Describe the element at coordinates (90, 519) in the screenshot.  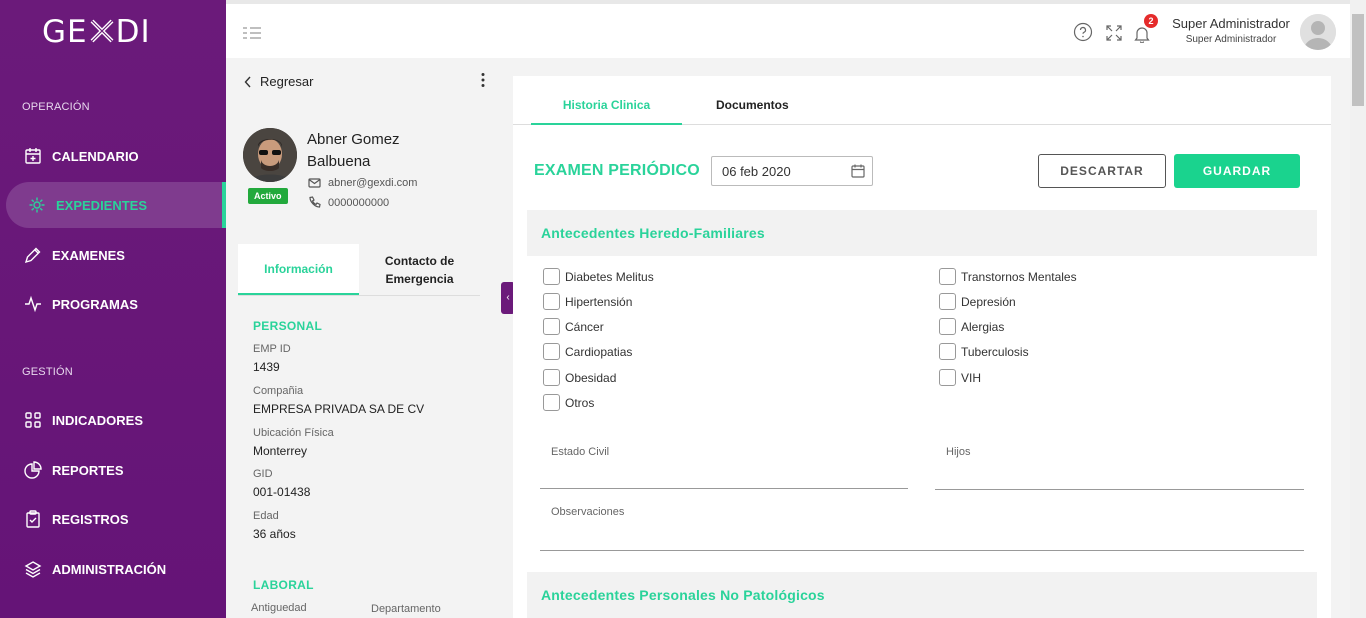
I see `nav-label: REGISTROS` at that location.